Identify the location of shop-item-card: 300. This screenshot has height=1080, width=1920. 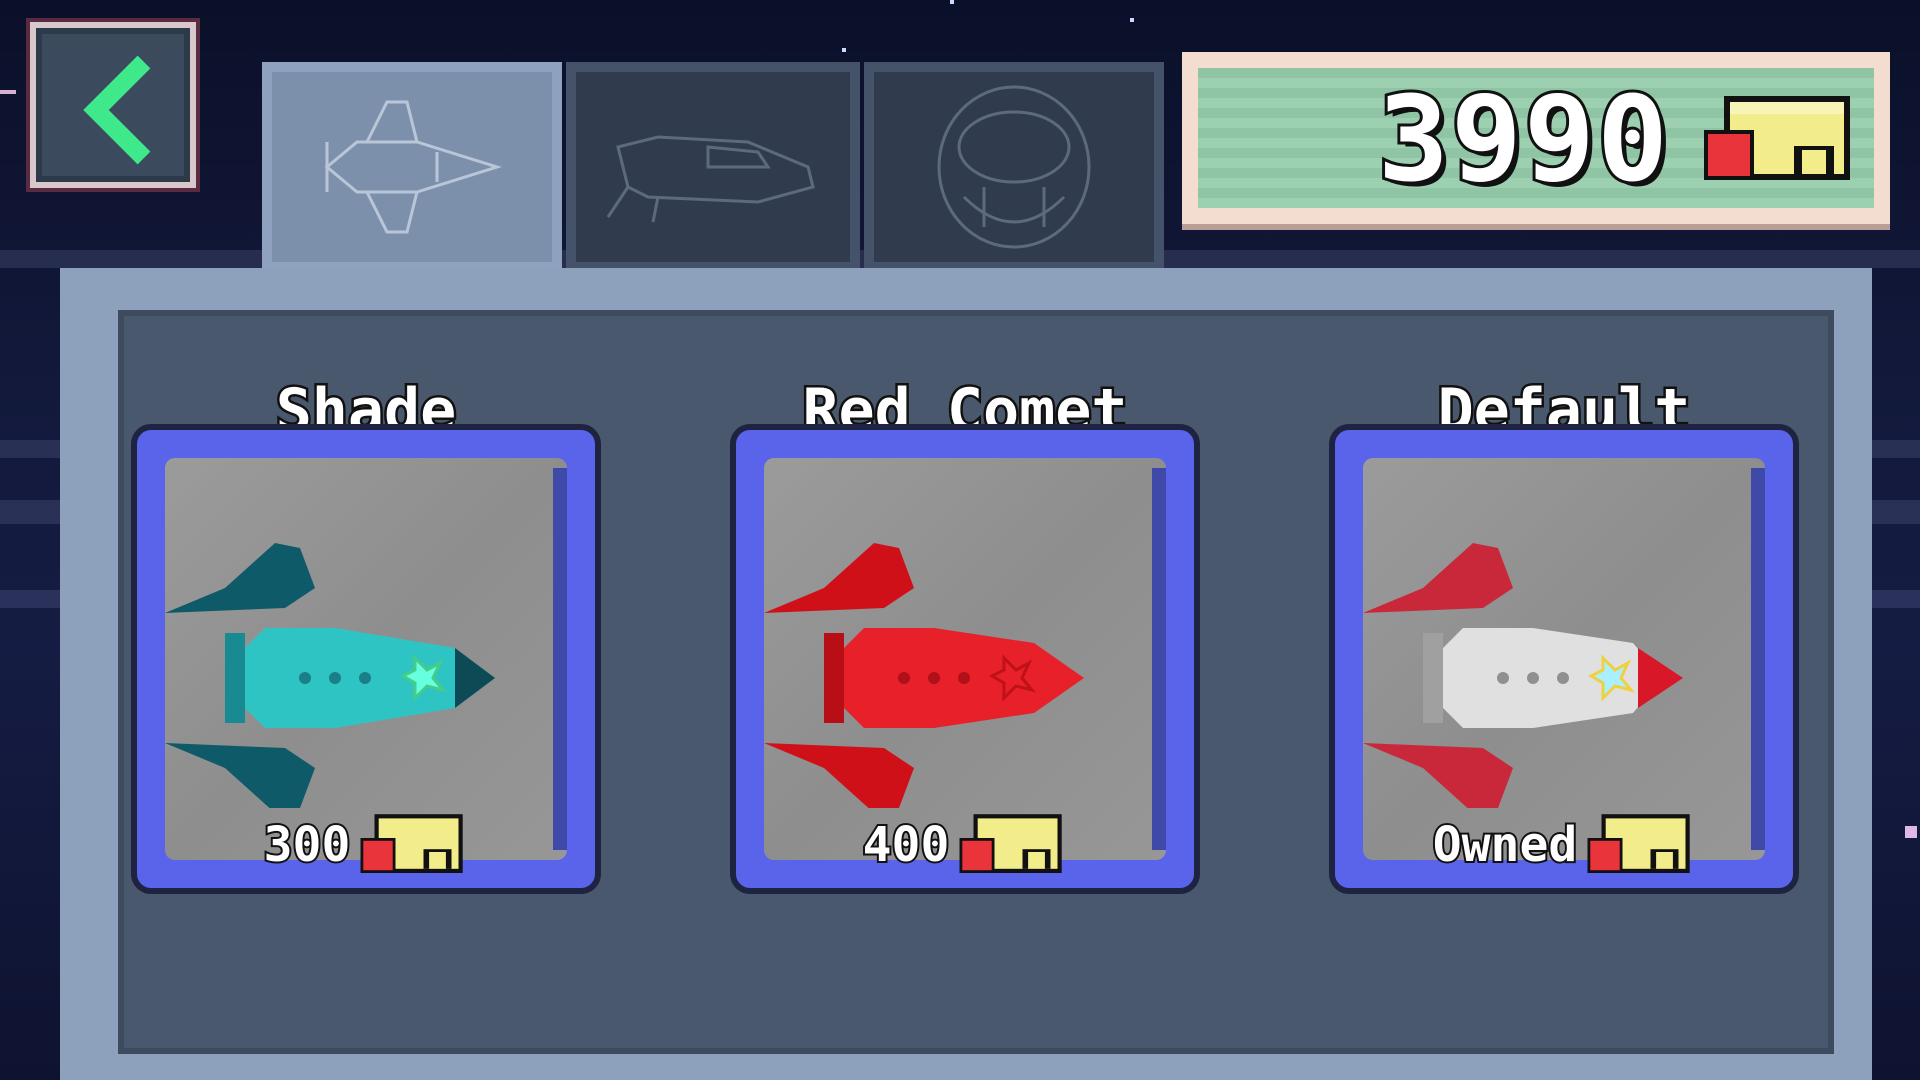
(366, 659).